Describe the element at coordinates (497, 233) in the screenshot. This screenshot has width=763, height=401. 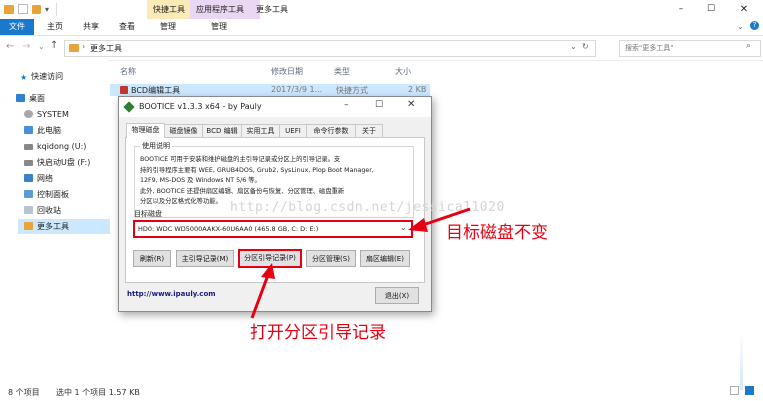
I see `annotation-target-disk-note: 目标磁盘不变` at that location.